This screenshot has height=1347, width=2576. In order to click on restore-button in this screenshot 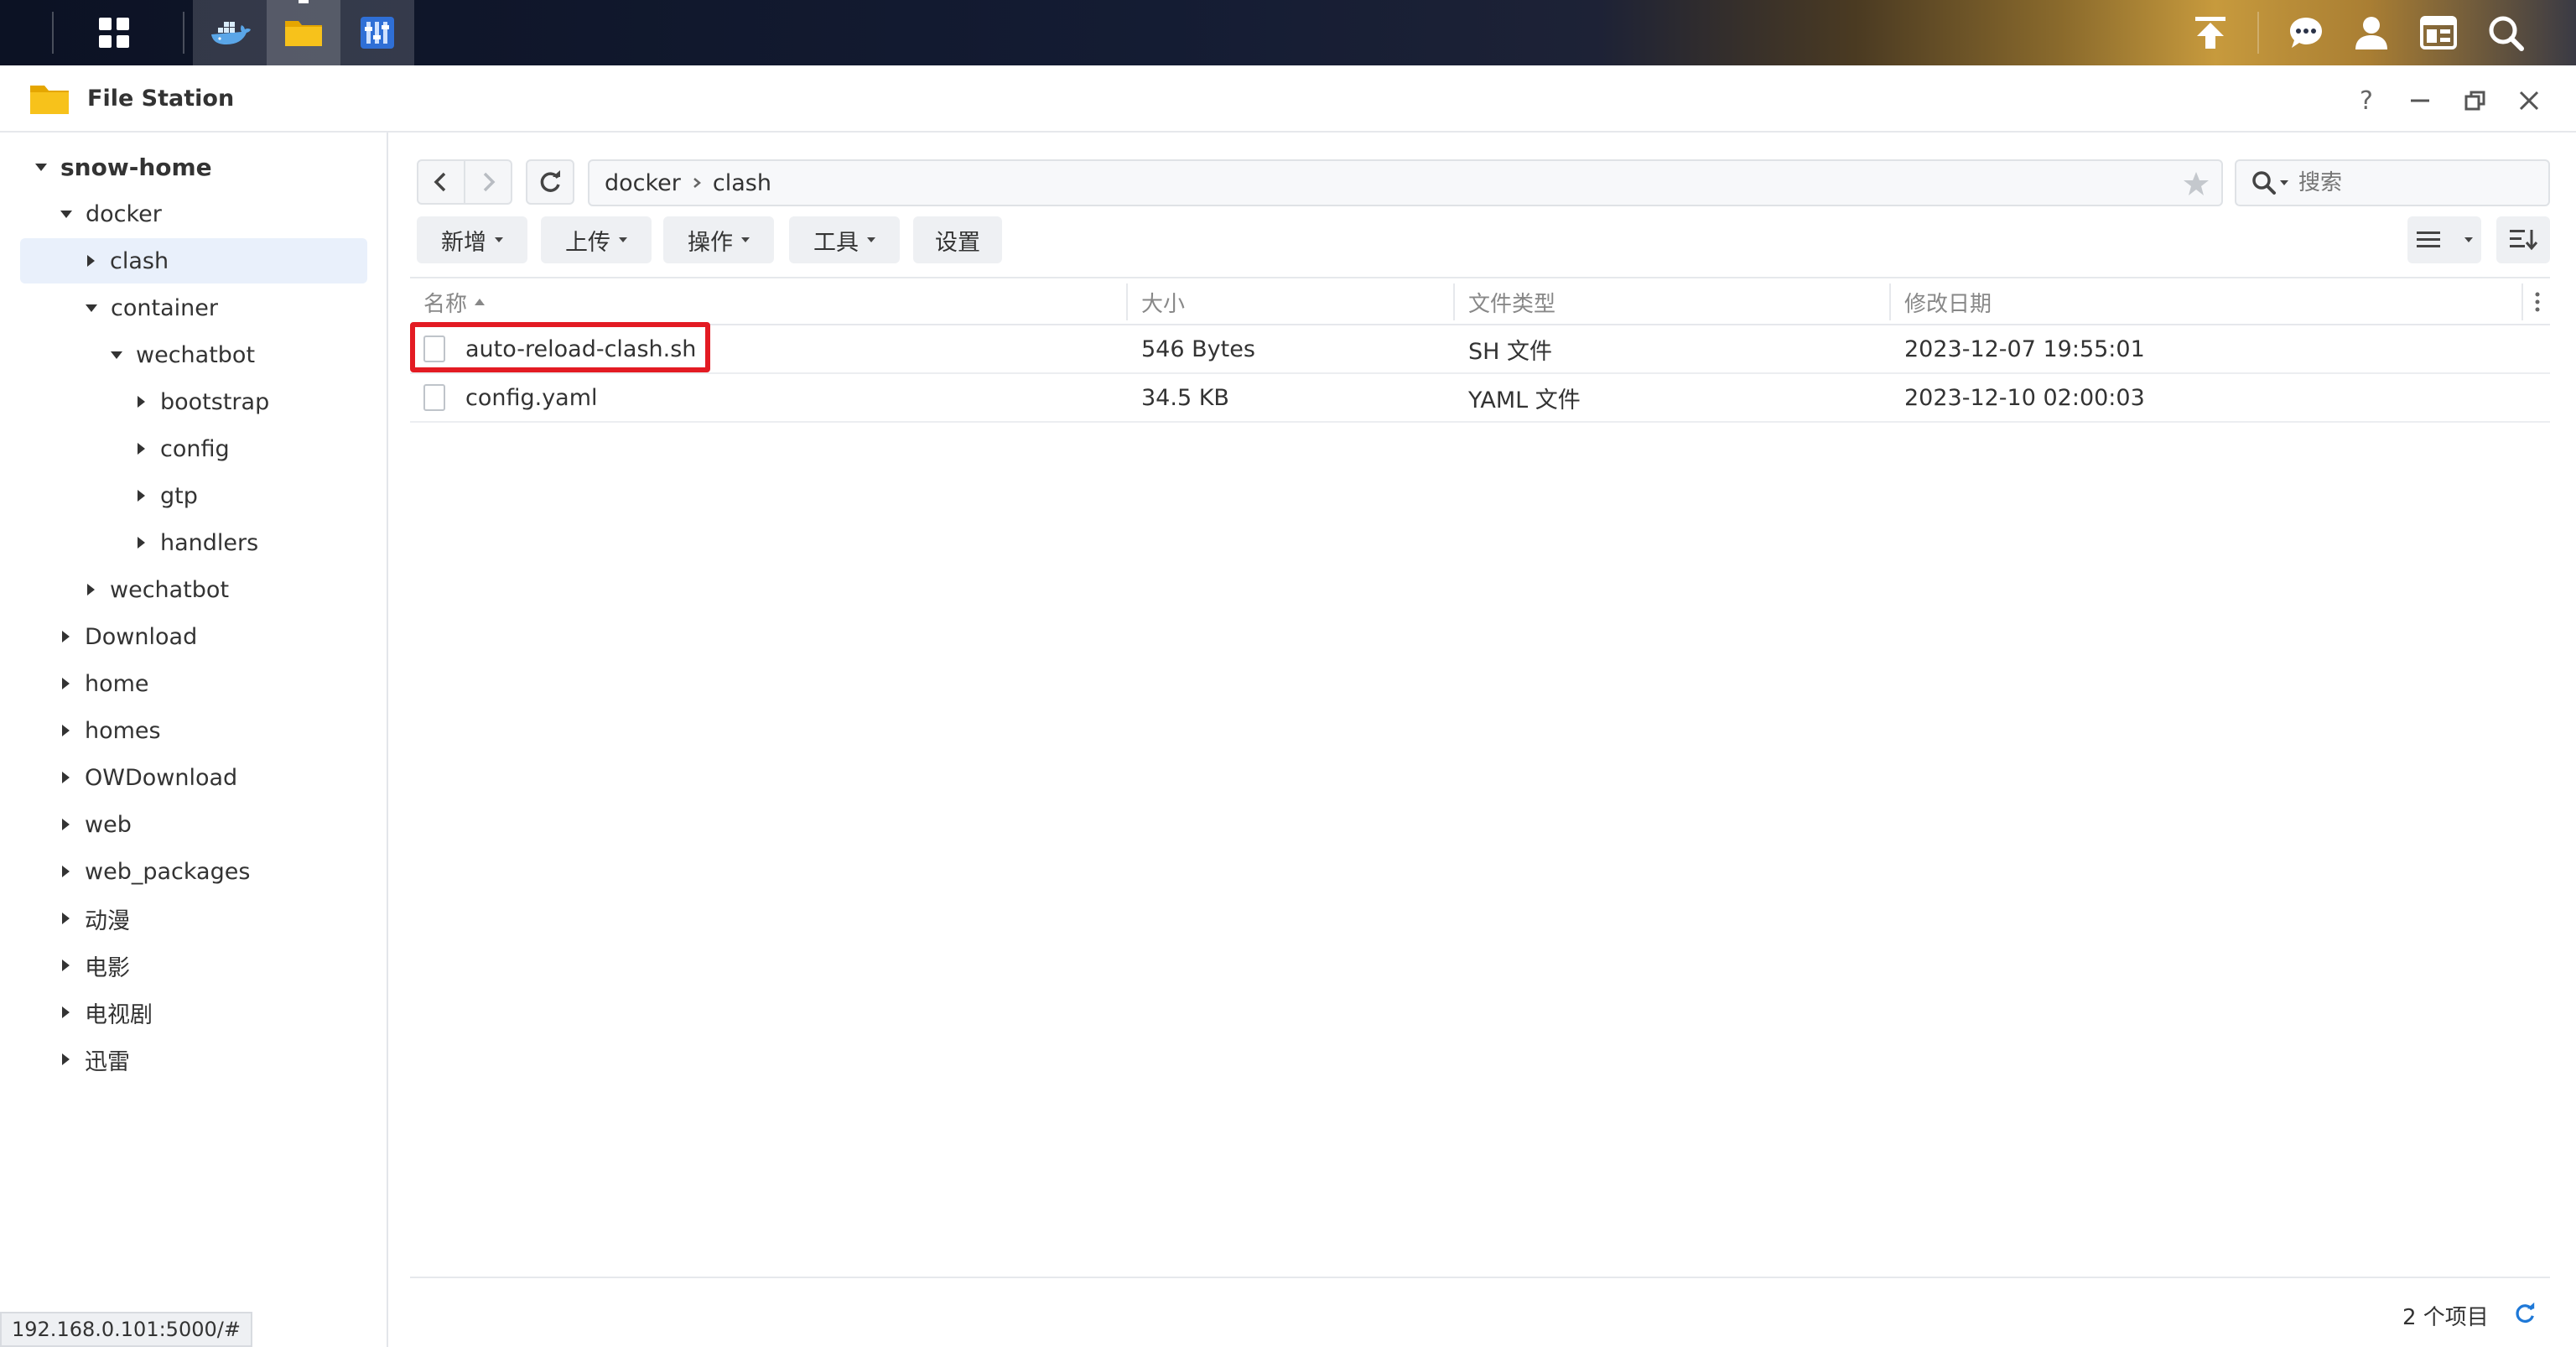, I will do `click(2475, 101)`.